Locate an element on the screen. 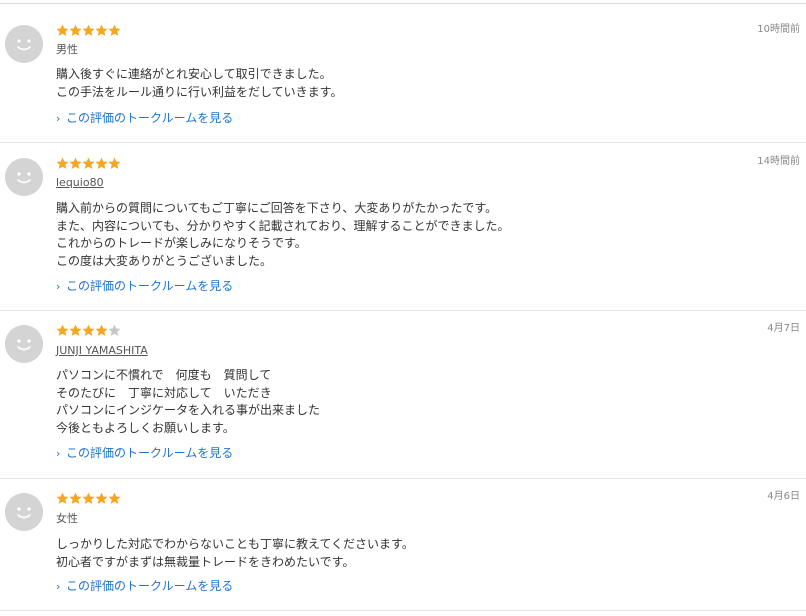 This screenshot has width=806, height=616. reviewer-name-link: JUNJI YAMASHITA is located at coordinates (102, 351).